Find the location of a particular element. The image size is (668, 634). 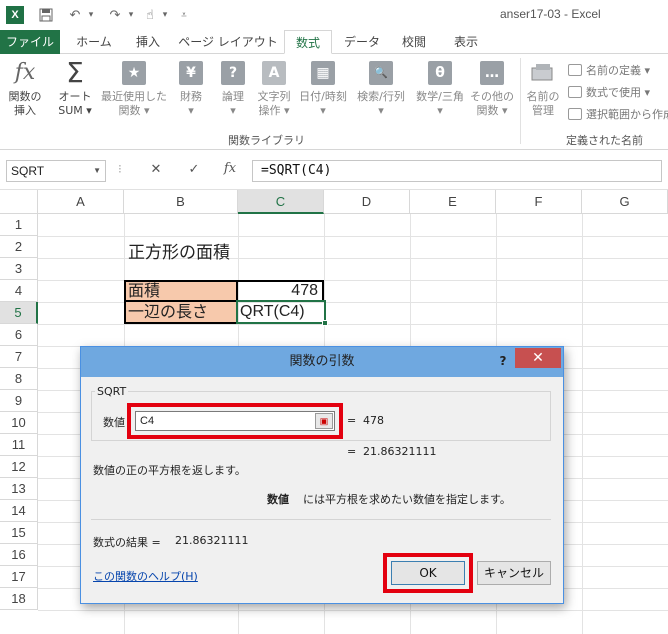

name-box: SQRT ▼ is located at coordinates (56, 171).